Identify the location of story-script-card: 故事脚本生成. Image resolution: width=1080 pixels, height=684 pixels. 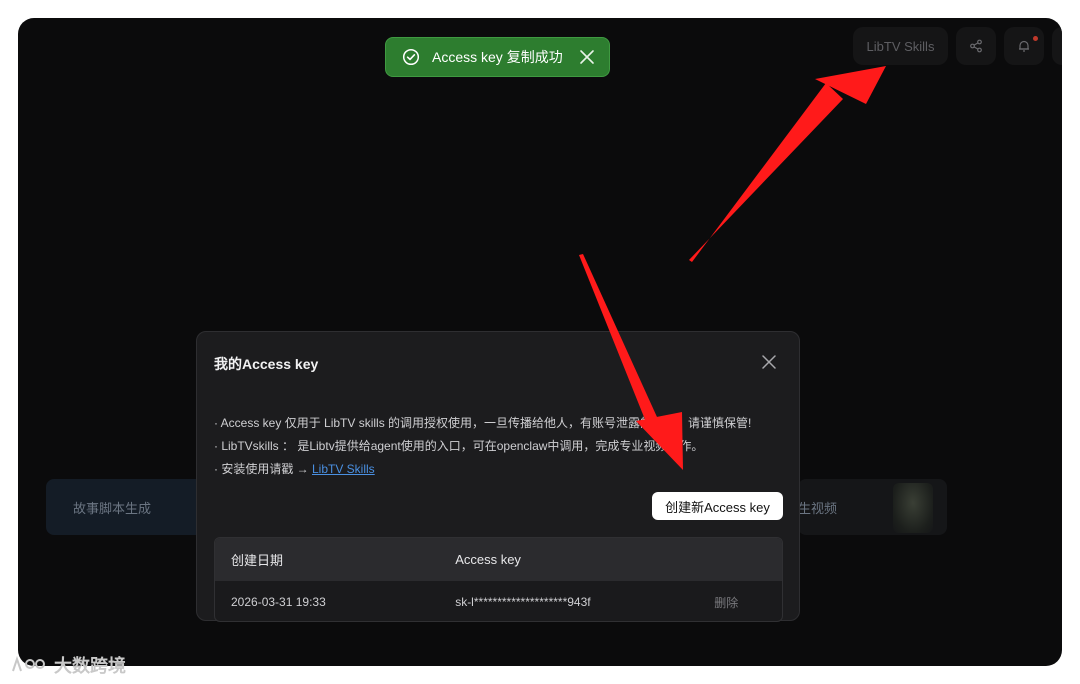
(126, 507).